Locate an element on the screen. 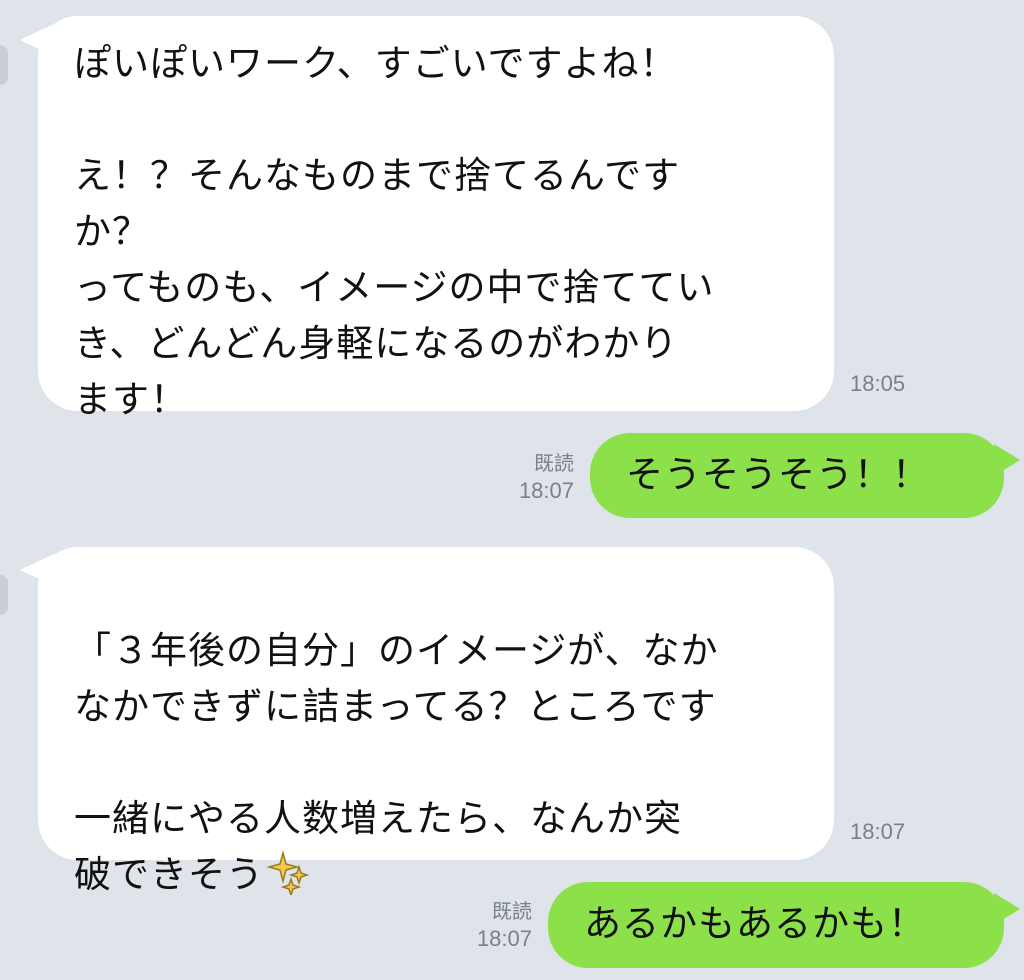 The width and height of the screenshot is (1024, 980). message-bubble: あるかもあるかも！ is located at coordinates (776, 925).